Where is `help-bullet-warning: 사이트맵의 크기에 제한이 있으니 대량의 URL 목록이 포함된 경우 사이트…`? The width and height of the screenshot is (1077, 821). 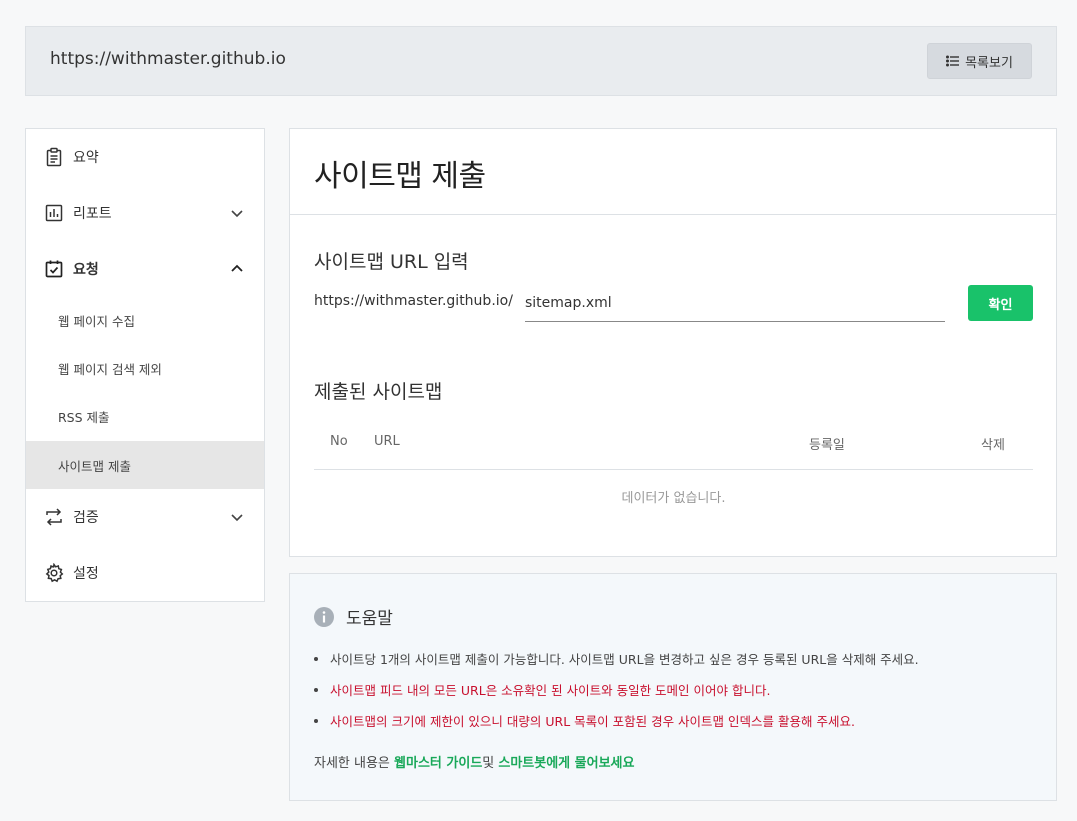
help-bullet-warning: 사이트맵의 크기에 제한이 있으니 대량의 URL 목록이 포함된 경우 사이트… is located at coordinates (584, 720).